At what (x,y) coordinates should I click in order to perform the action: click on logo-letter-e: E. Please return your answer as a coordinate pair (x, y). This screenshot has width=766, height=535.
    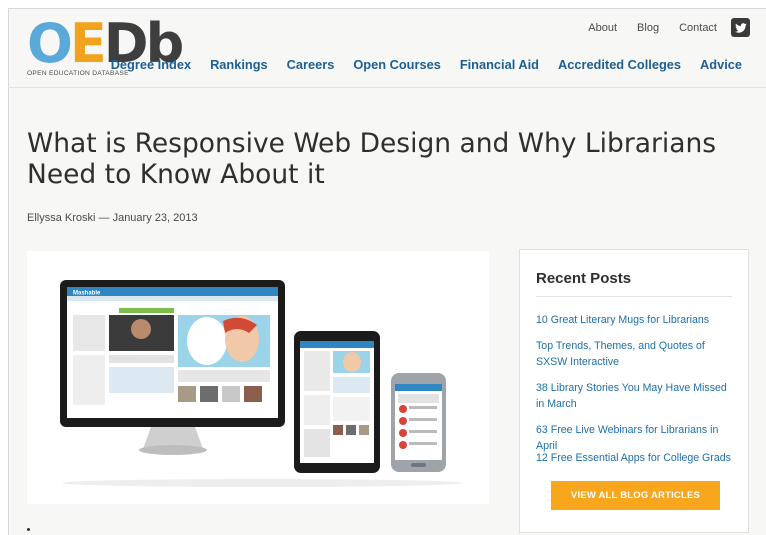
    Looking at the image, I should click on (88, 43).